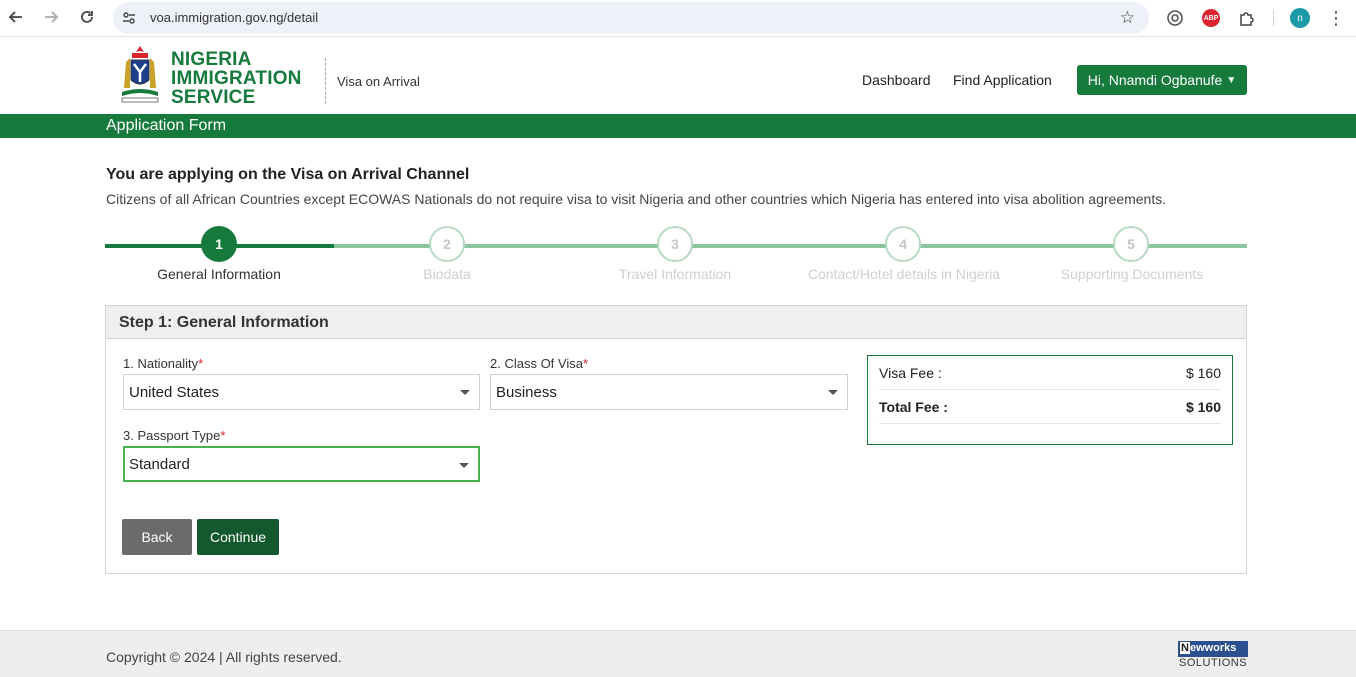  Describe the element at coordinates (669, 392) in the screenshot. I see `visa-class-select: Business` at that location.